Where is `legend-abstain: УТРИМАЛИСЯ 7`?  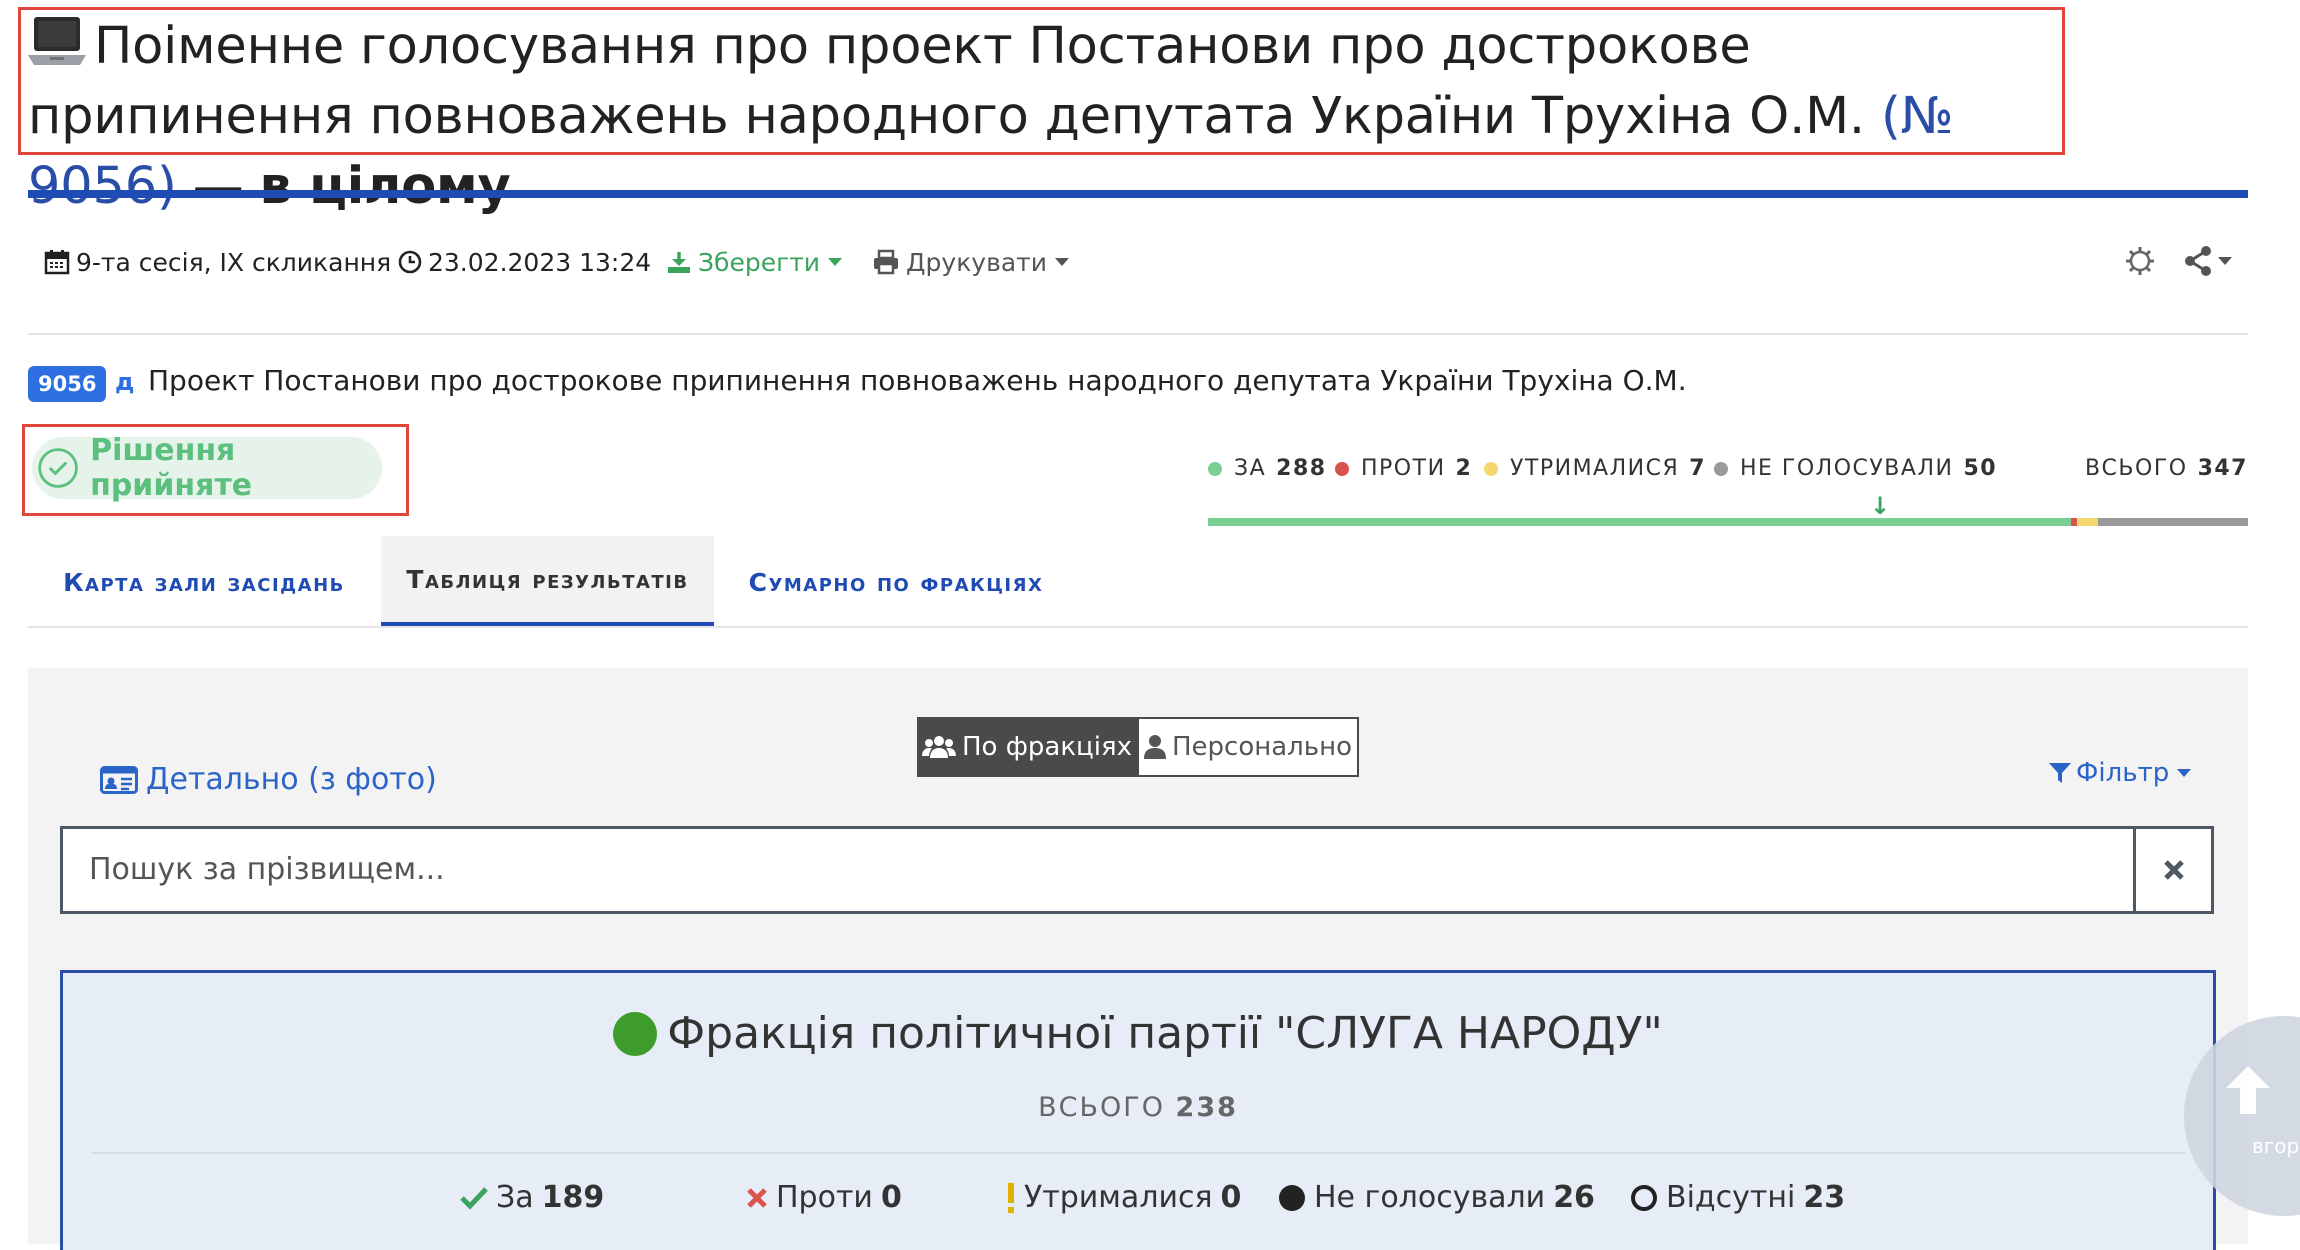
legend-abstain: УТРИМАЛИСЯ 7 is located at coordinates (1595, 468).